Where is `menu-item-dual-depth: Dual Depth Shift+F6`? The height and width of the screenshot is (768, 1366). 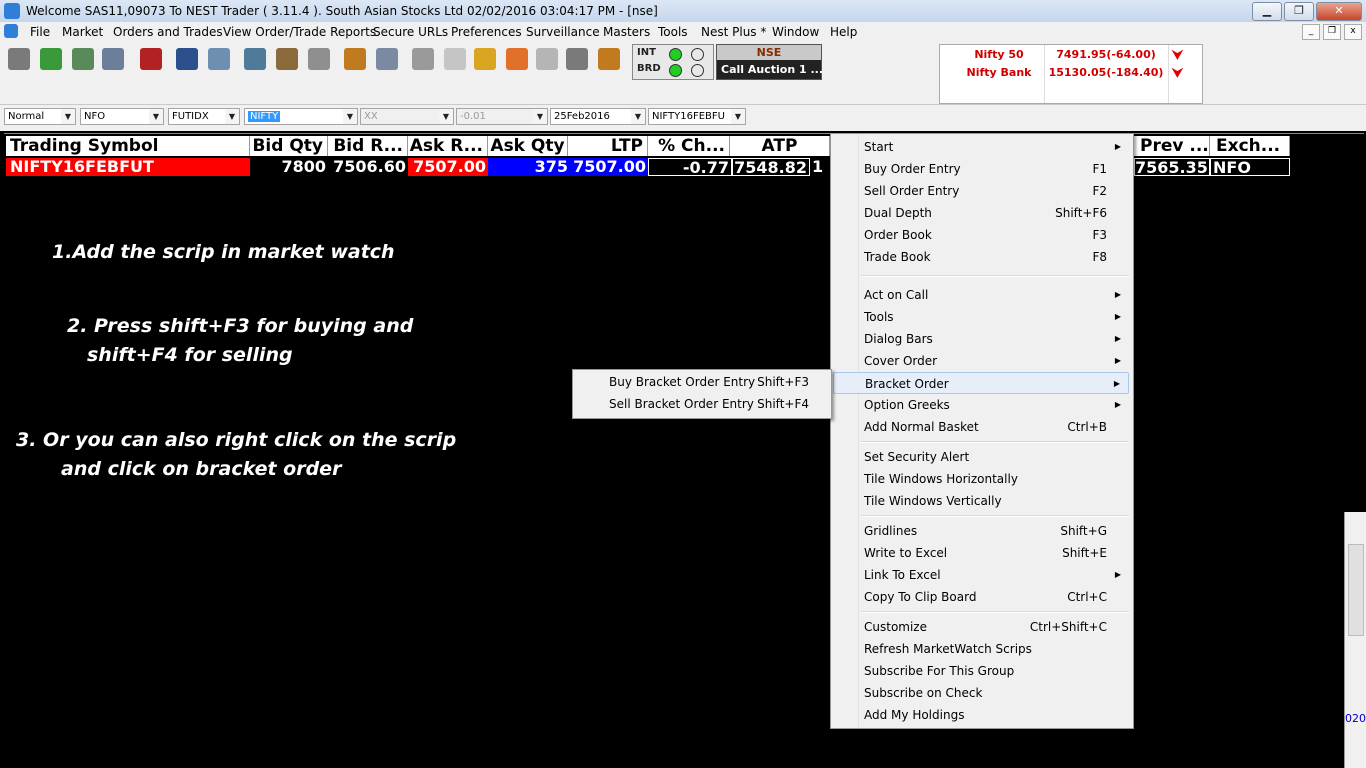
menu-item-dual-depth: Dual Depth Shift+F6 is located at coordinates (981, 213).